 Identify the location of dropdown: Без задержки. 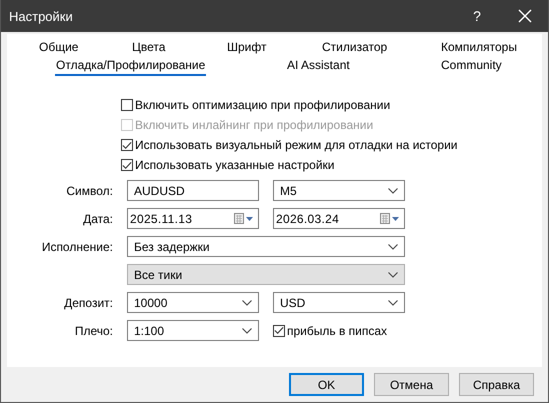
(266, 246).